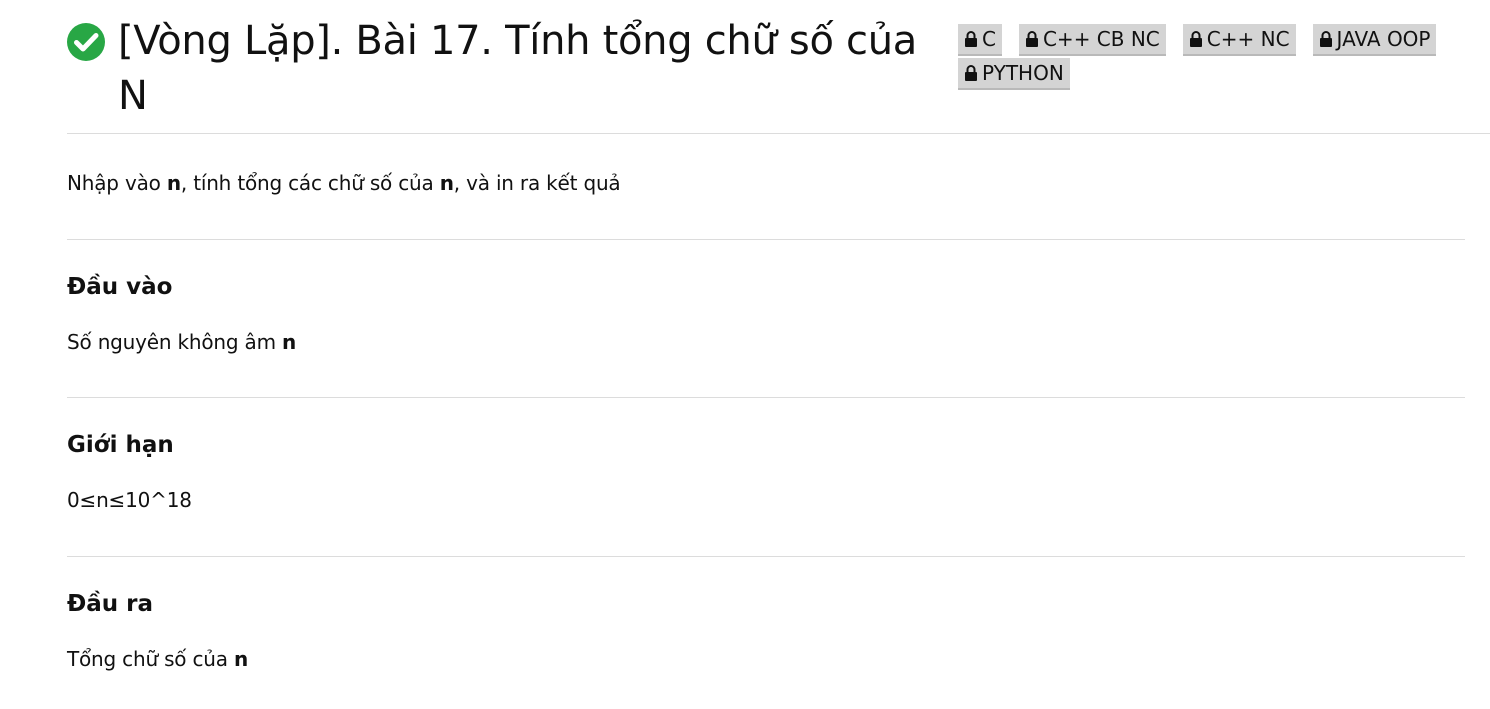 The height and width of the screenshot is (709, 1490). I want to click on tag-c: C, so click(980, 40).